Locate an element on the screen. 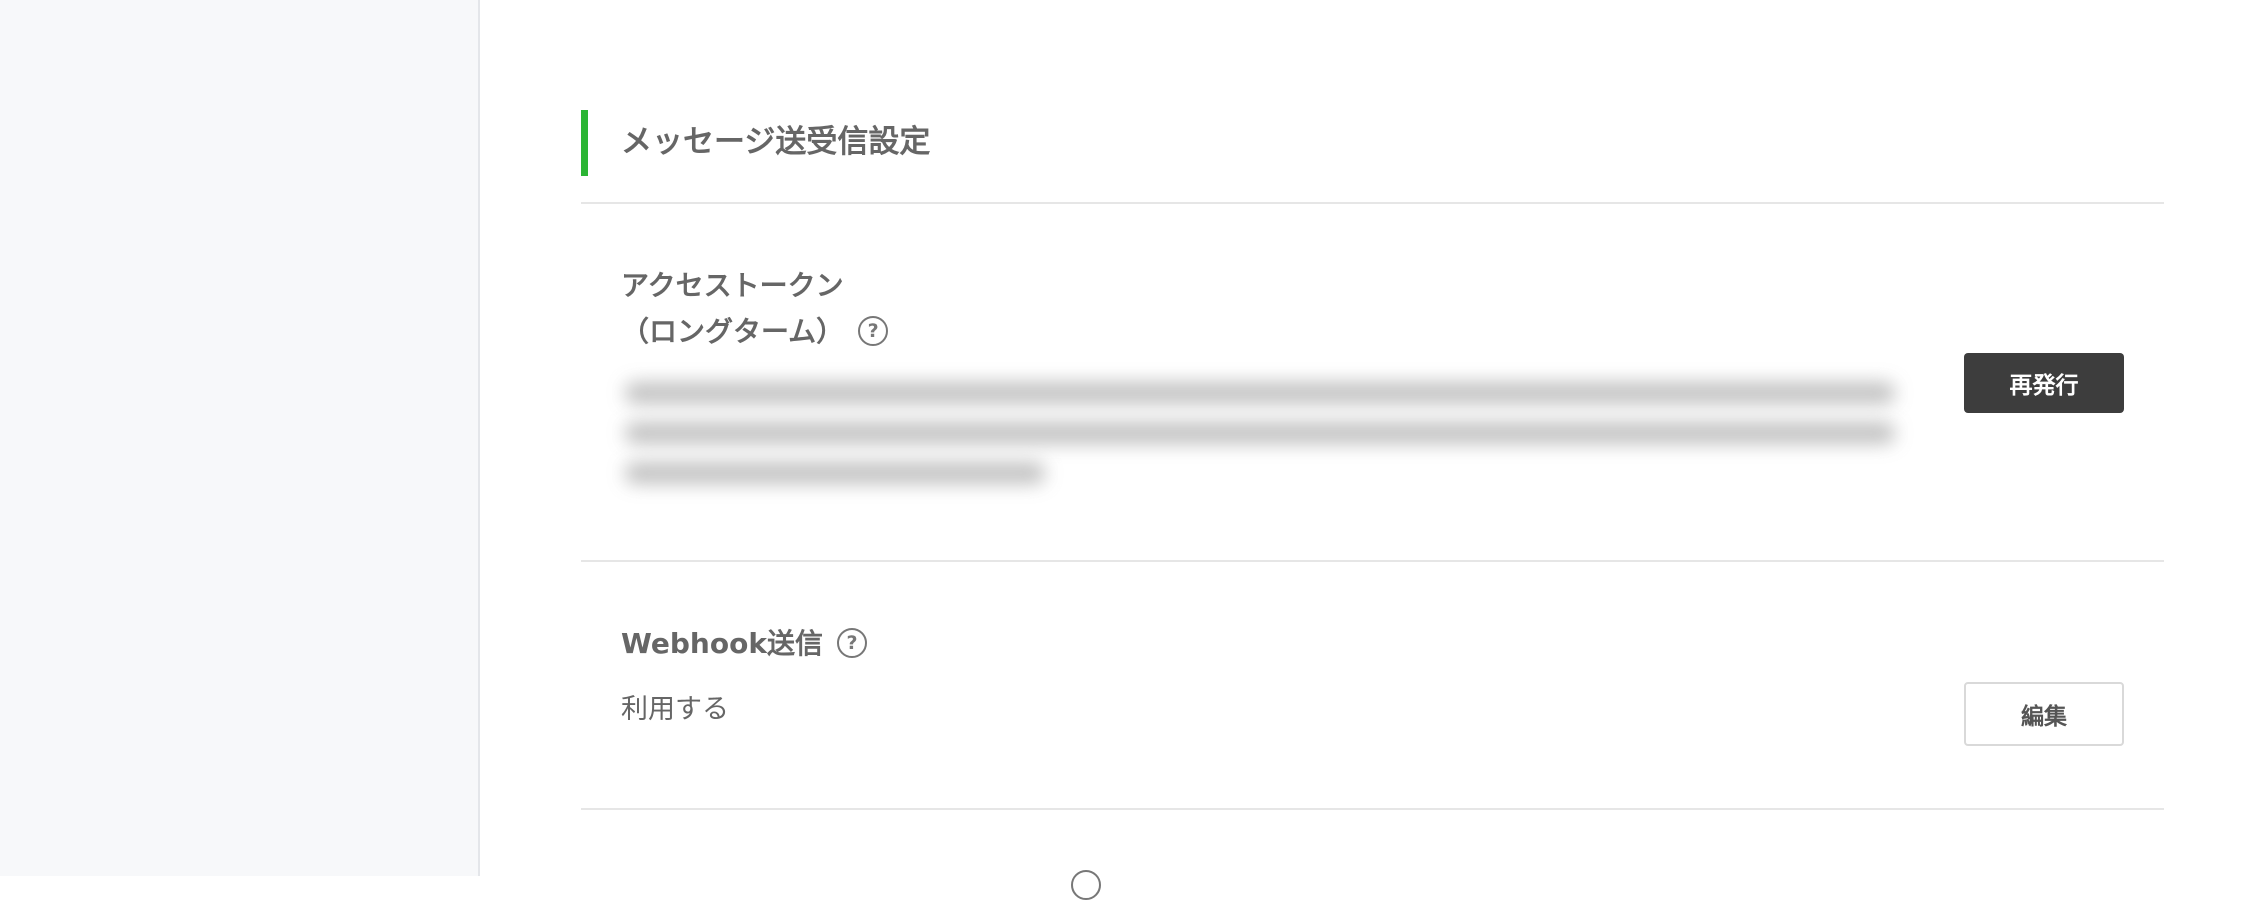  section-header: メッセージ送受信設定 is located at coordinates (1372, 157).